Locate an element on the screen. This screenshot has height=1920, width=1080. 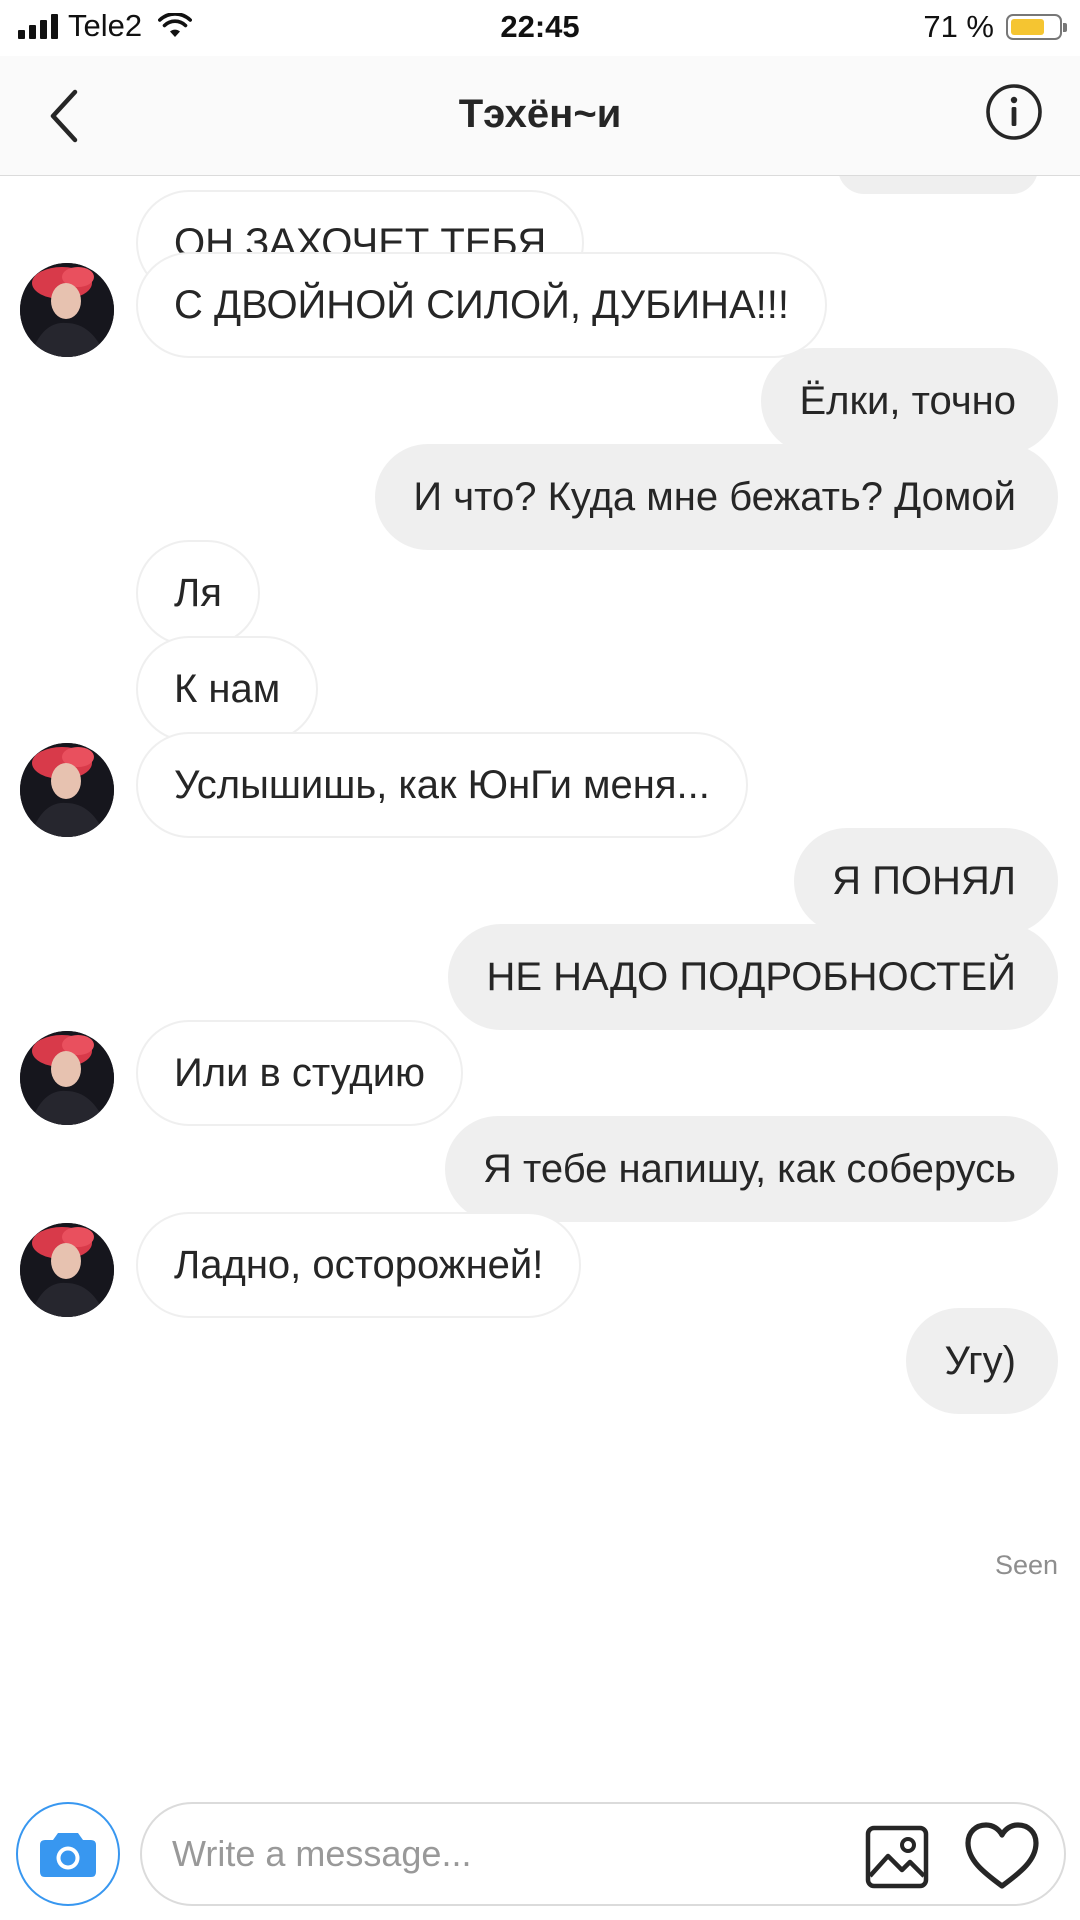
battery-level-fill is located at coordinates (1027, 27).